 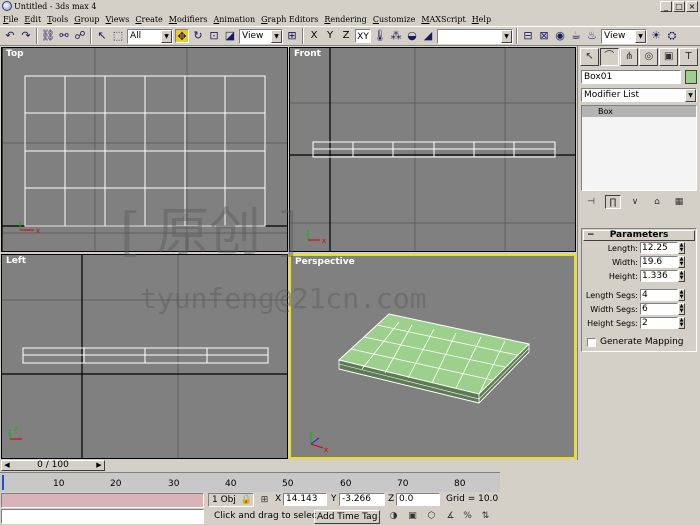 I want to click on generate-mapping-option: Generate Mapping, so click(x=635, y=342).